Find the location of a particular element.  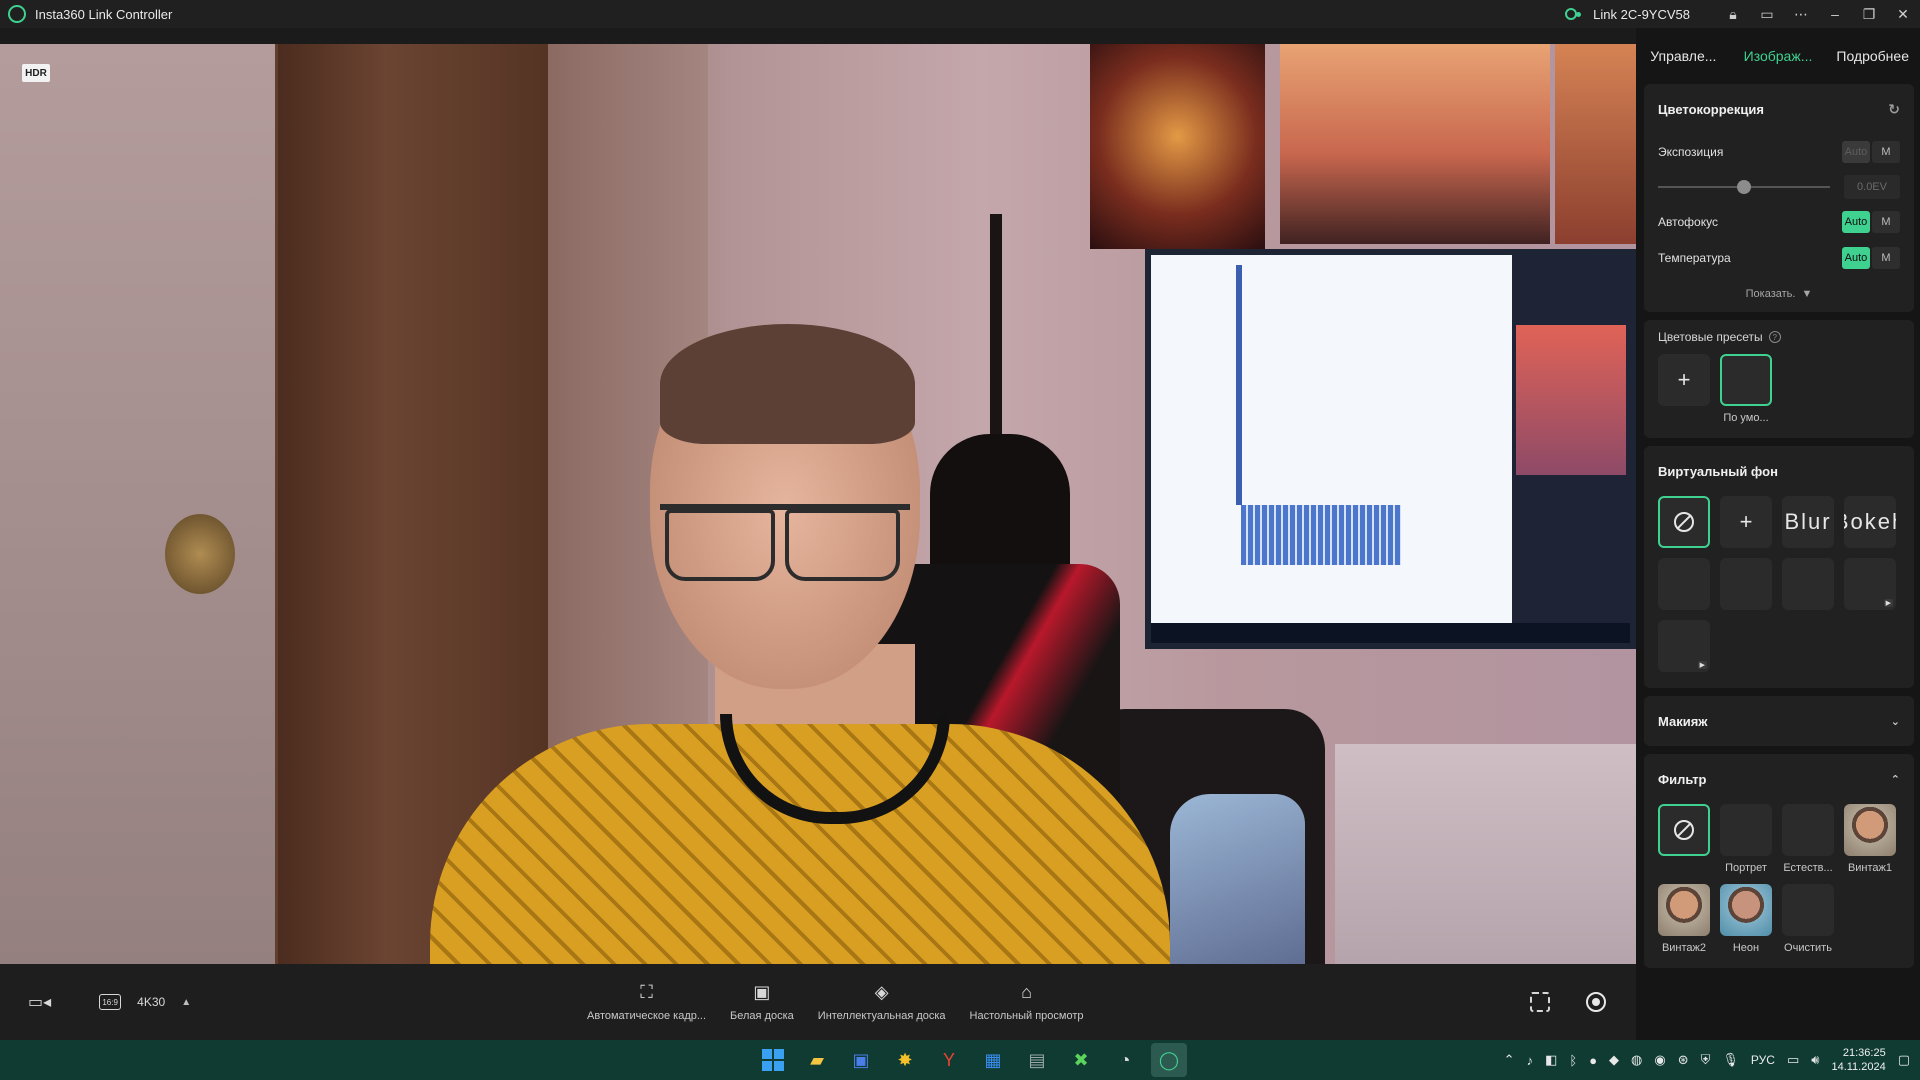

help-icon: ? is located at coordinates (1774, 337).